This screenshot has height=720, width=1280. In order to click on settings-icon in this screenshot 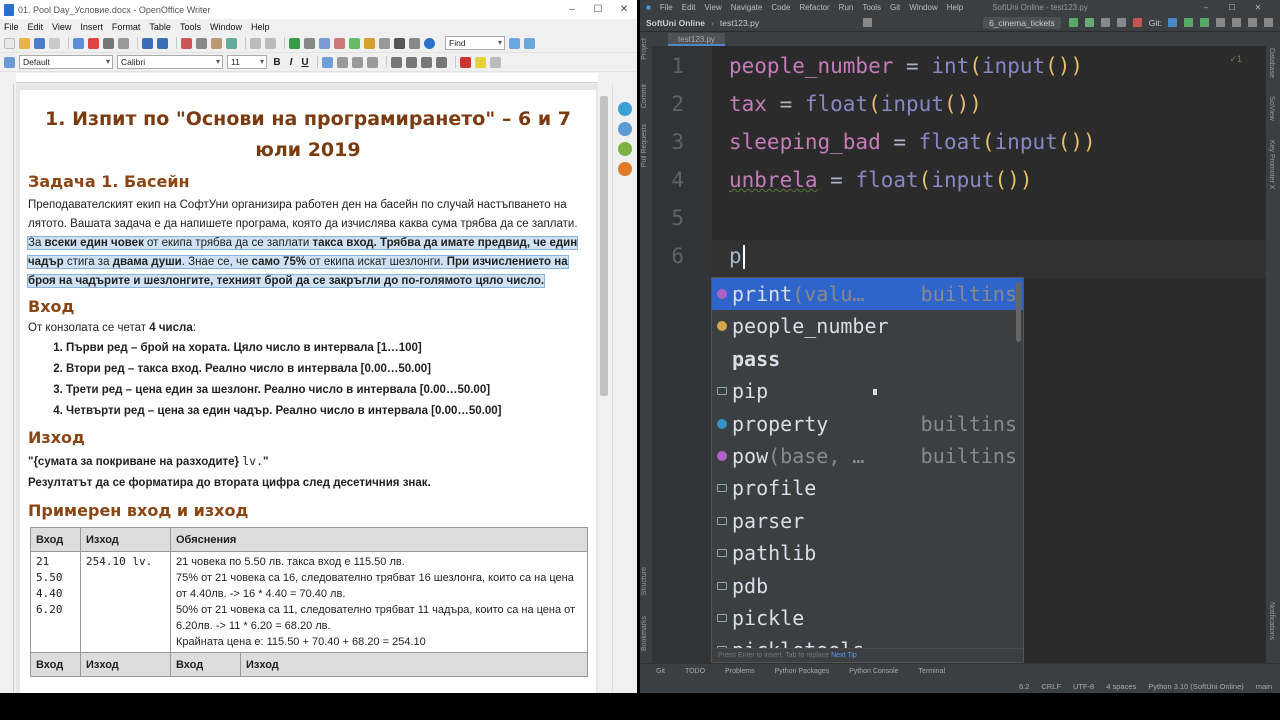, I will do `click(1268, 22)`.